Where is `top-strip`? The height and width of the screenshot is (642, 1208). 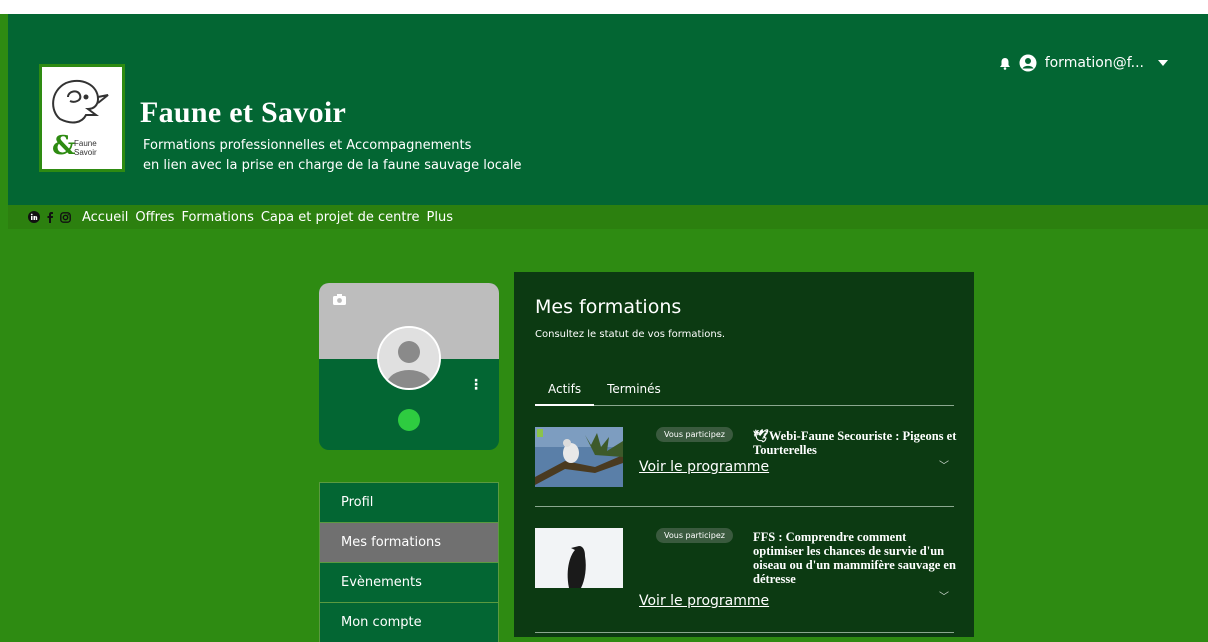 top-strip is located at coordinates (604, 7).